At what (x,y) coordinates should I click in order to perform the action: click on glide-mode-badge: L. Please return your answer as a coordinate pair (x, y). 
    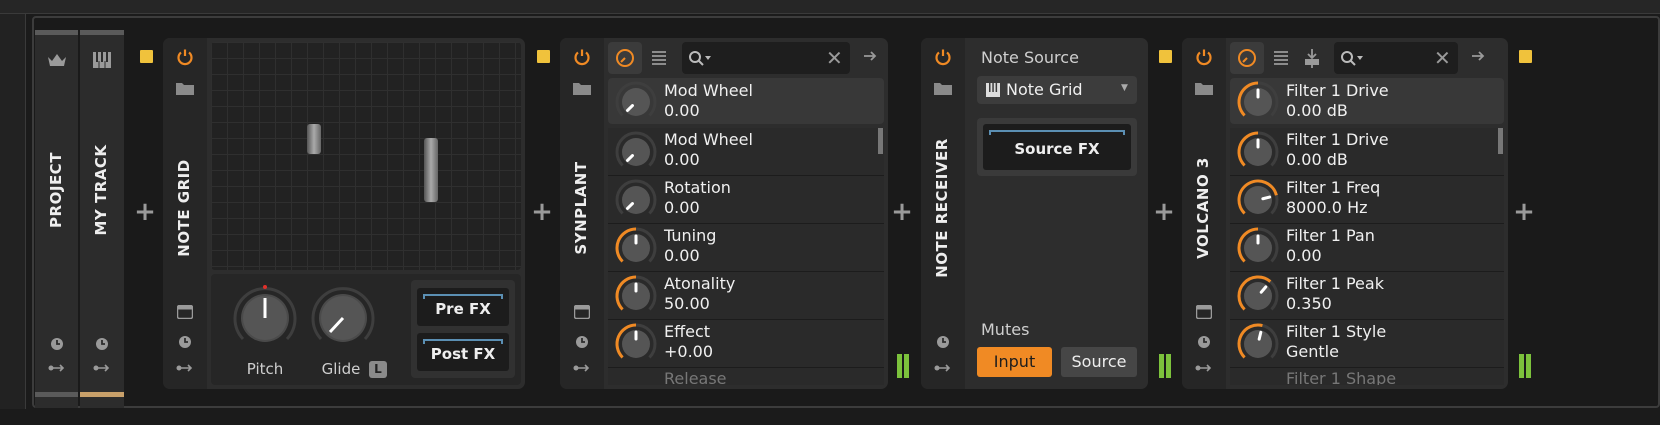
    Looking at the image, I should click on (378, 369).